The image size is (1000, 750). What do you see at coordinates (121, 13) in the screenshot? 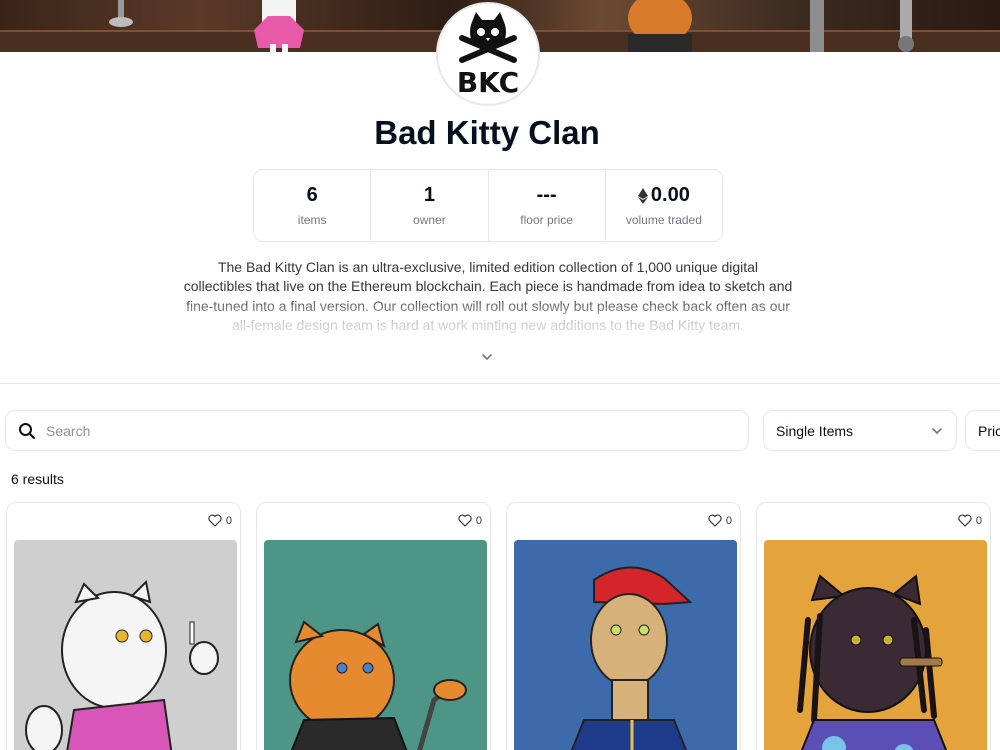
I see `banner-lamp` at bounding box center [121, 13].